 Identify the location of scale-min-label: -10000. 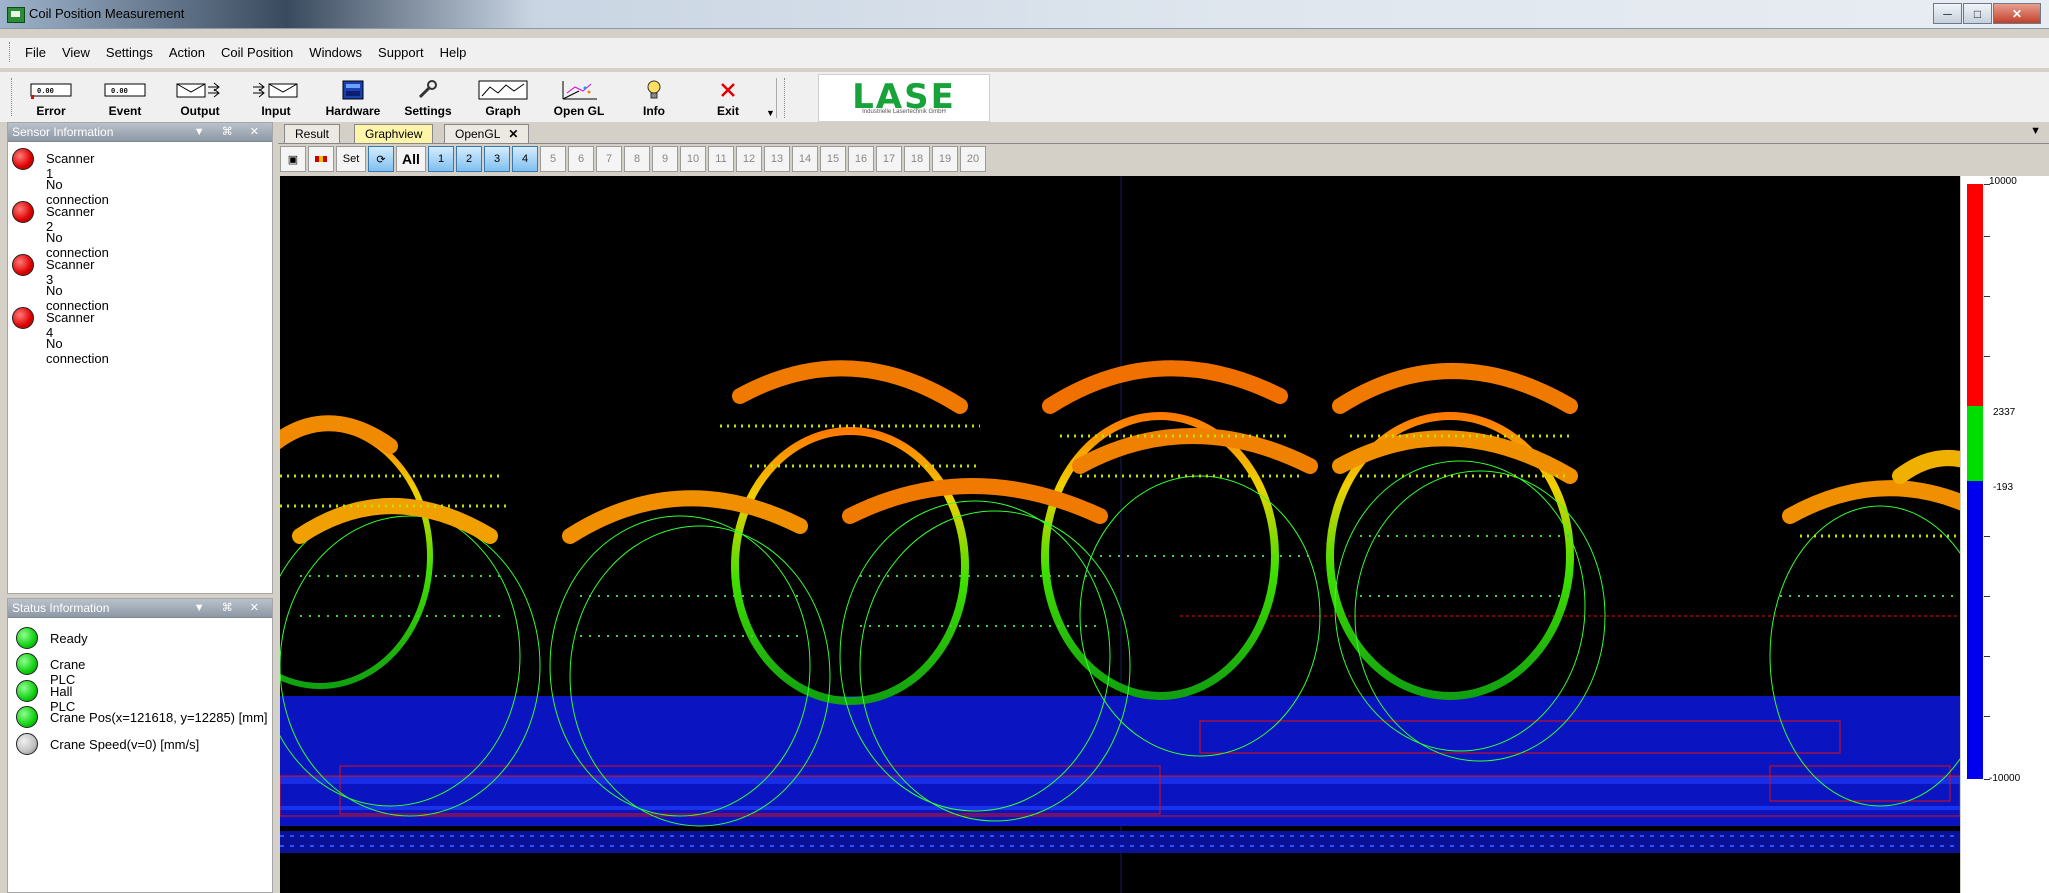
(2005, 778).